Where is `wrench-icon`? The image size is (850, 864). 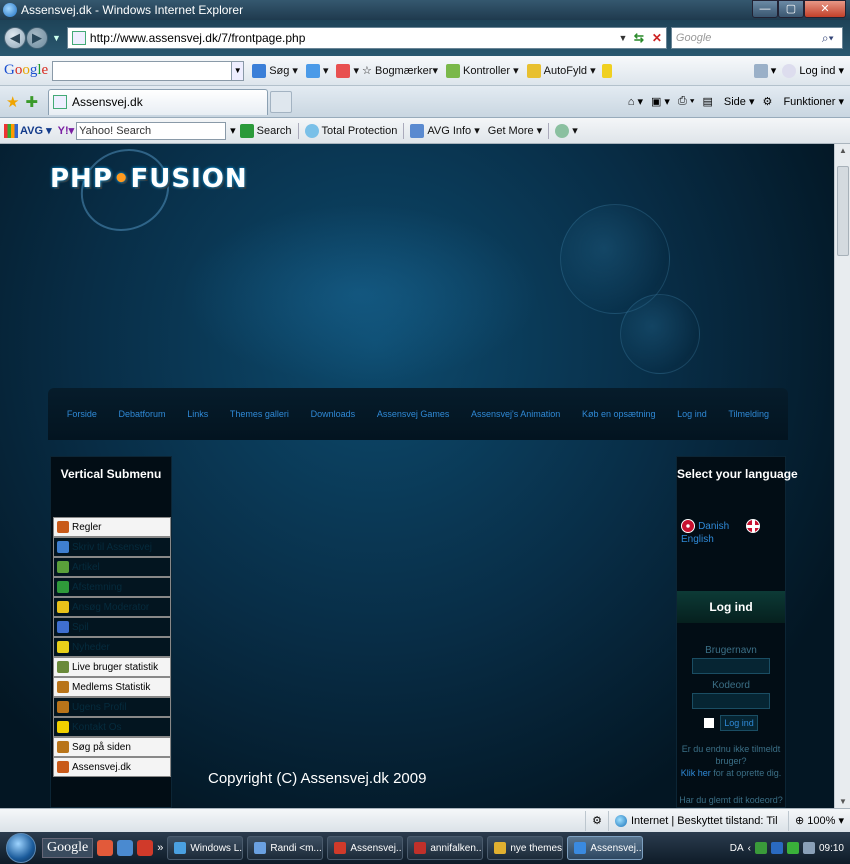 wrench-icon is located at coordinates (760, 70).